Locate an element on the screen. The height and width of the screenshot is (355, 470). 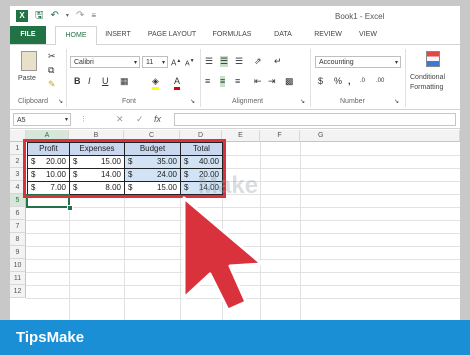
column-header-f: F is located at coordinates (280, 136).